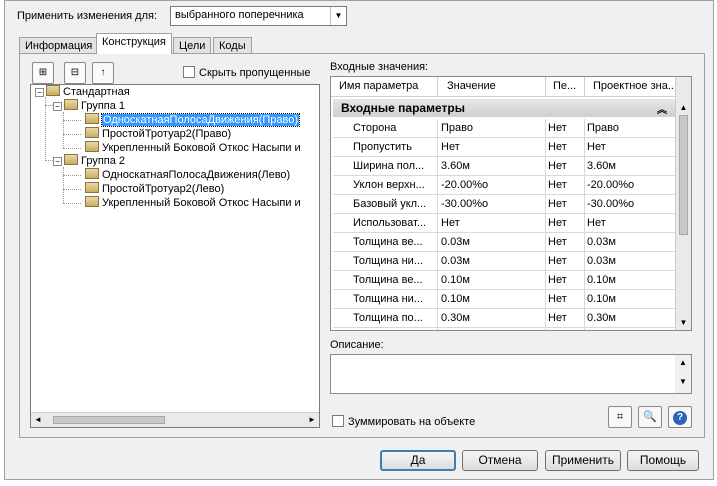 The image size is (717, 486). Describe the element at coordinates (631, 166) in the screenshot. I see `cell-design: 3.60м` at that location.